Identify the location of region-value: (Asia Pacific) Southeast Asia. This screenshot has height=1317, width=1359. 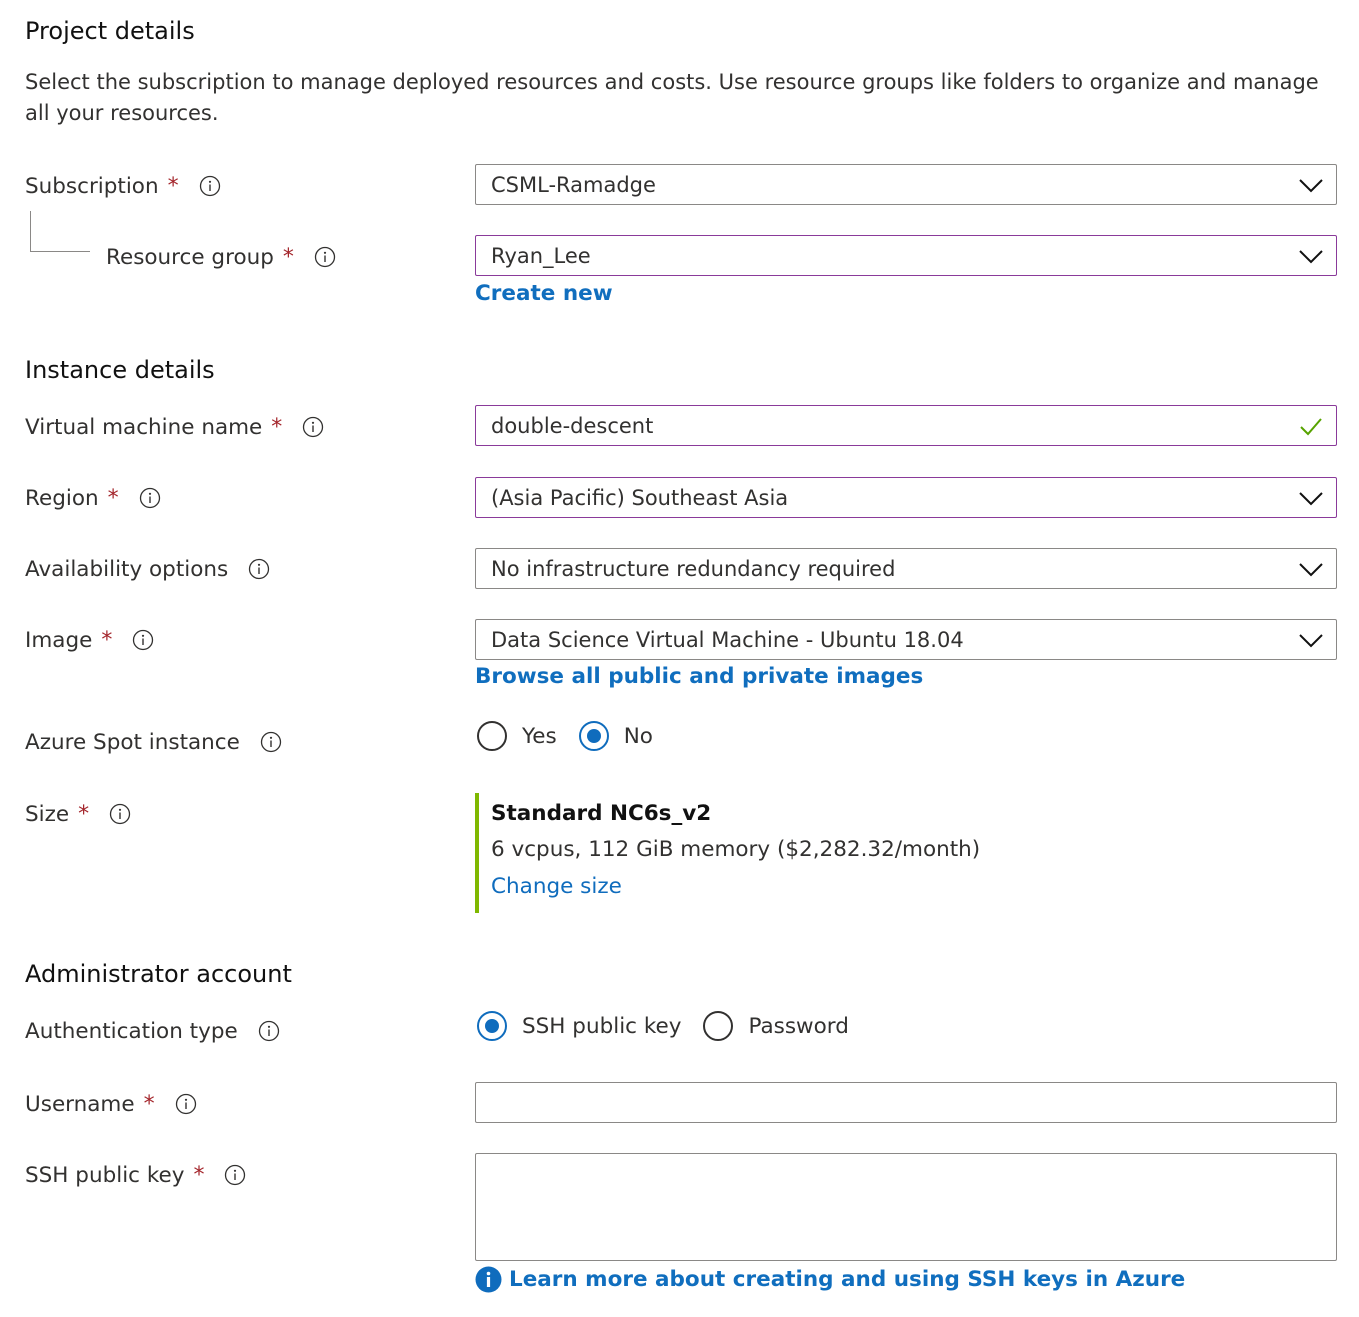
(640, 497).